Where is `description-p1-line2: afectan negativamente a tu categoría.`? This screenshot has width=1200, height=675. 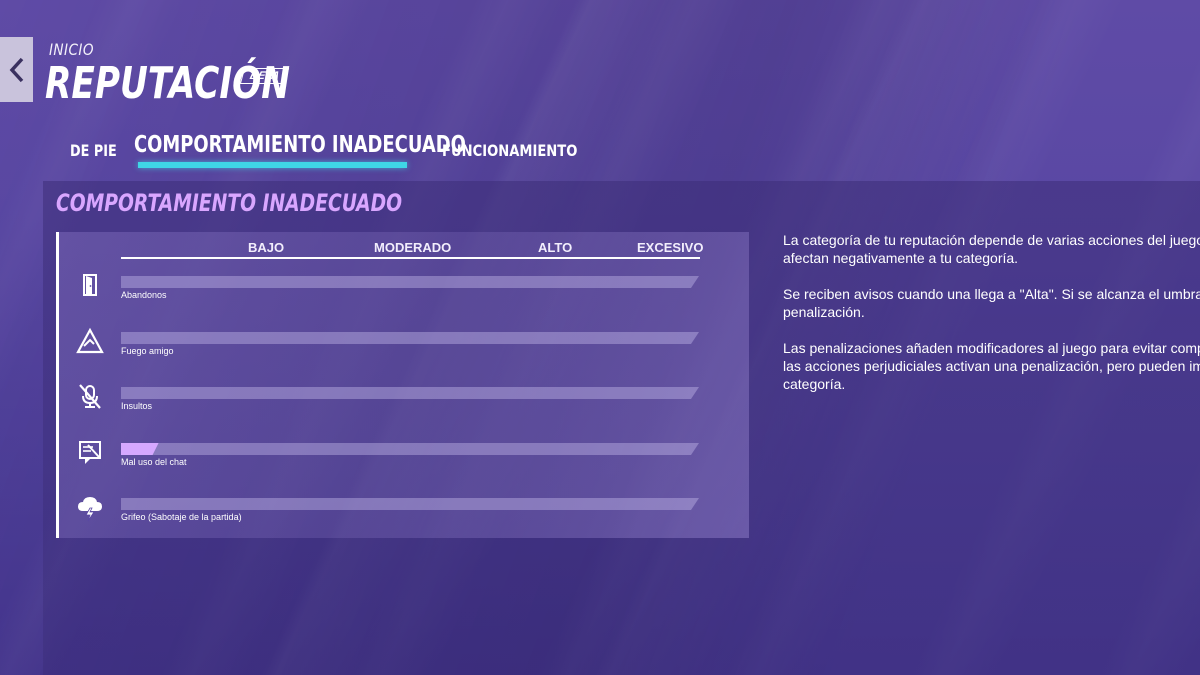
description-p1-line2: afectan negativamente a tu categoría. is located at coordinates (901, 258).